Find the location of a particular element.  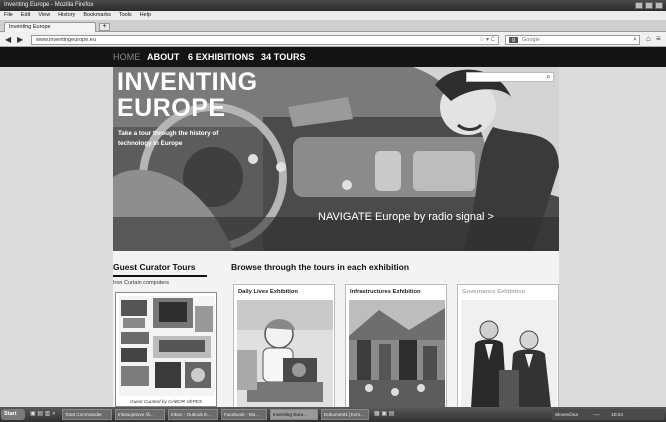

quick-launch-icons: ▣ ▤ ▥ » is located at coordinates (42, 413).